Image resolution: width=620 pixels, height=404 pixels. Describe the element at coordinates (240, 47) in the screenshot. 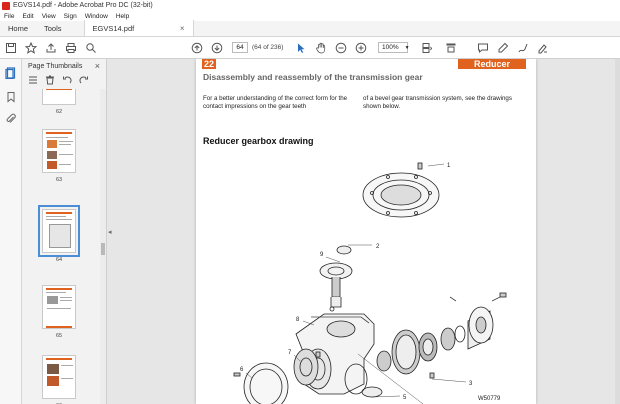

I see `page-number-input: 64` at that location.